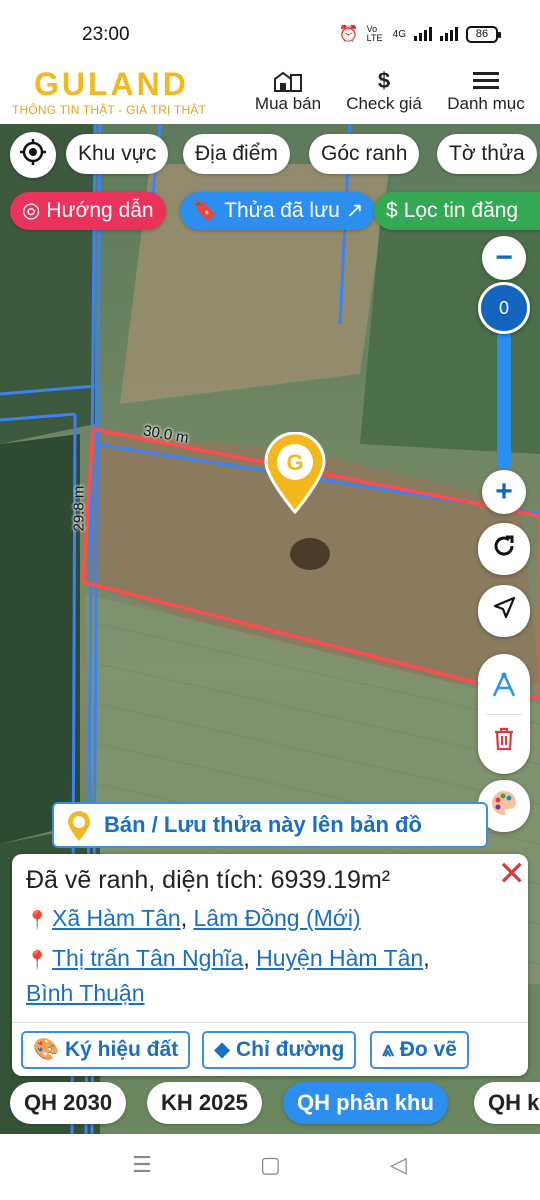 The height and width of the screenshot is (1200, 540). Describe the element at coordinates (374, 33) in the screenshot. I see `volte-label: Vo LTE` at that location.